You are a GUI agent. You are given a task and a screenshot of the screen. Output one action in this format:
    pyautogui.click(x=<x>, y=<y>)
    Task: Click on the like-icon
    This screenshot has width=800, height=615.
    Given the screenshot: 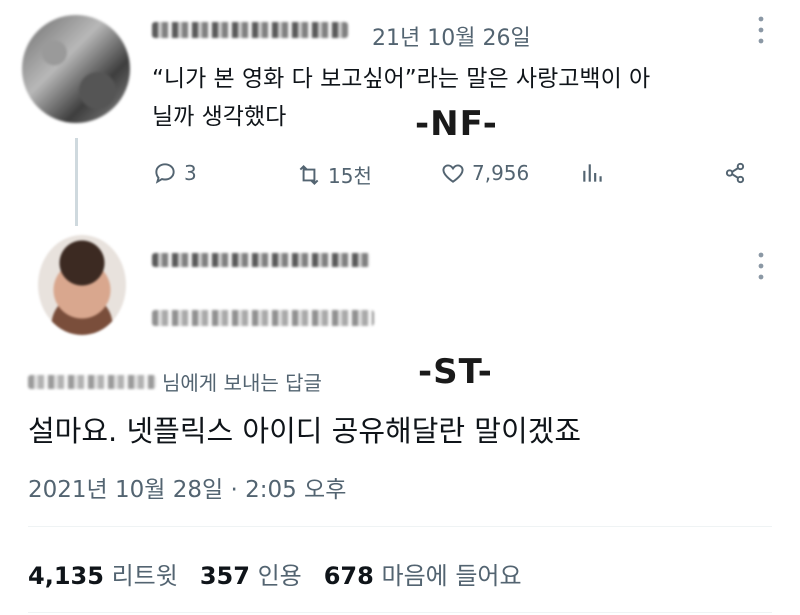 What is the action you would take?
    pyautogui.click(x=453, y=173)
    